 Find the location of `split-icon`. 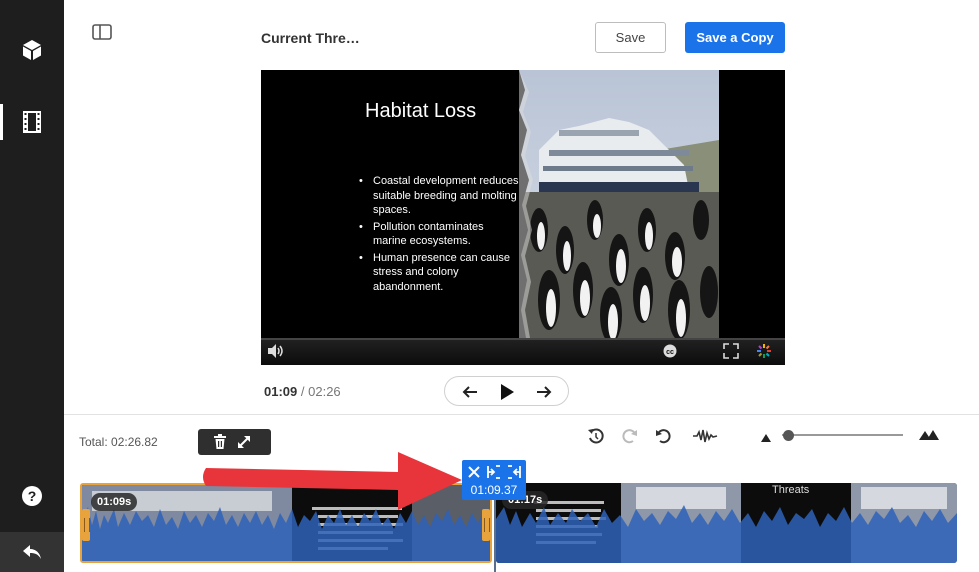

split-icon is located at coordinates (474, 472).